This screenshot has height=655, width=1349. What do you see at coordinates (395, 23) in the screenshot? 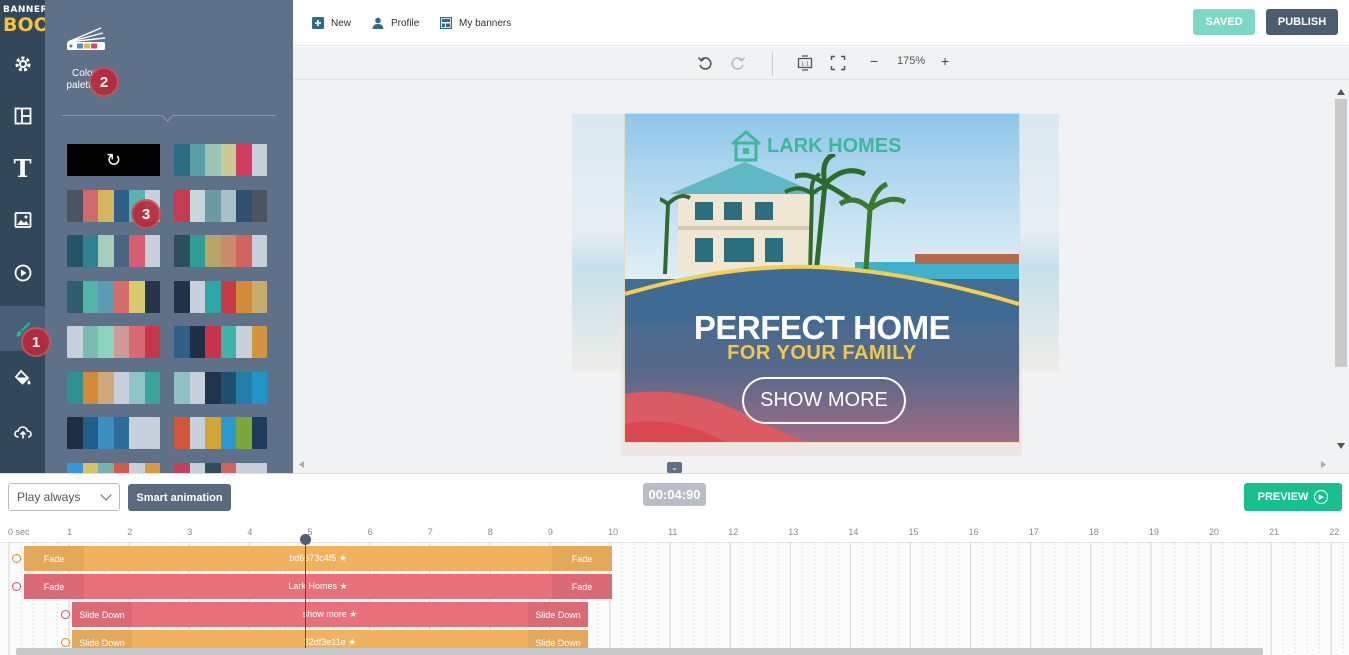
I see `profile-button: Profile` at bounding box center [395, 23].